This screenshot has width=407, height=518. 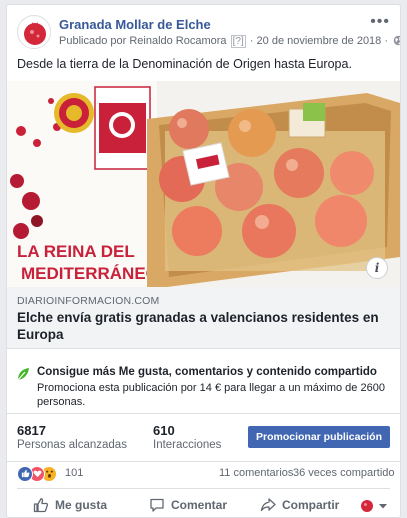 What do you see at coordinates (164, 430) in the screenshot?
I see `interactions-count: 610` at bounding box center [164, 430].